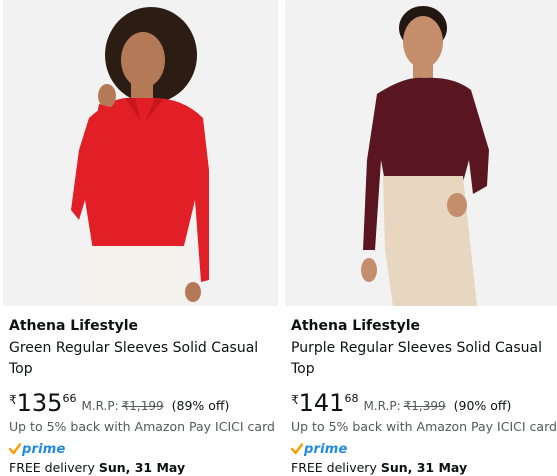 This screenshot has width=557, height=476. What do you see at coordinates (140, 359) in the screenshot?
I see `product-title-link: Green Regular Sleeves Solid Casual Top` at bounding box center [140, 359].